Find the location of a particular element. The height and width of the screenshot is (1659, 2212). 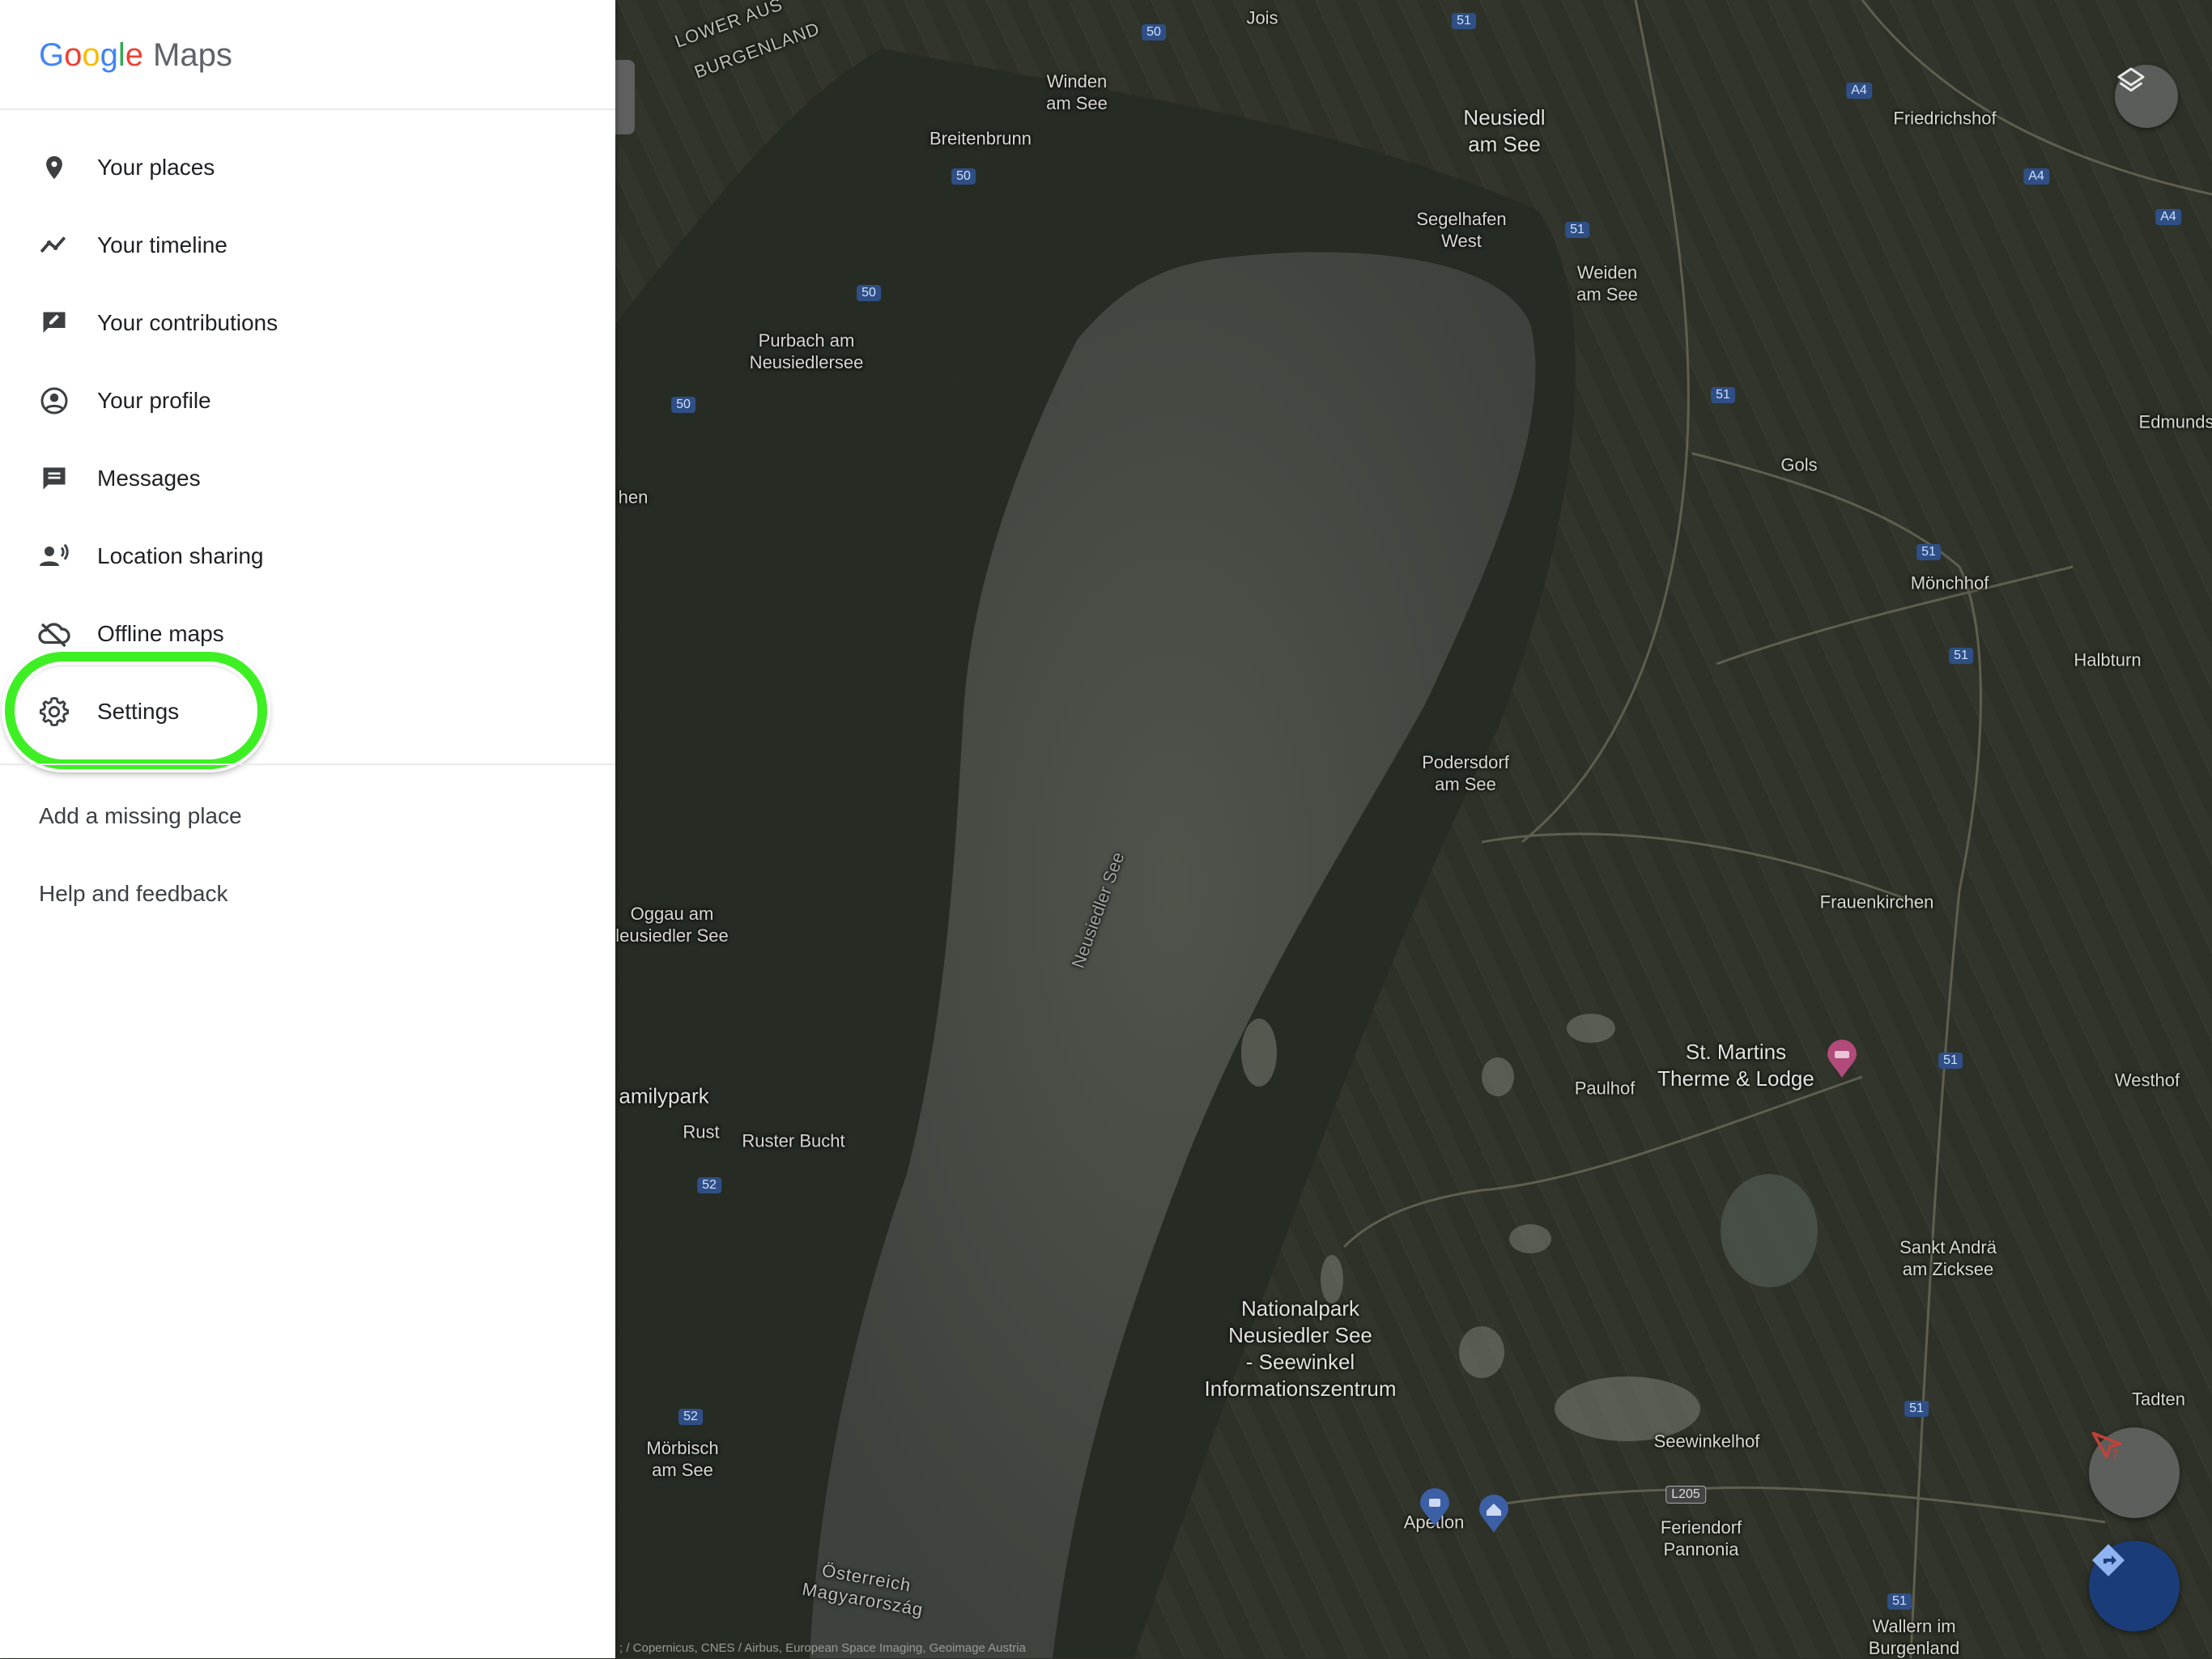

place-pin-icon is located at coordinates (1494, 1515).